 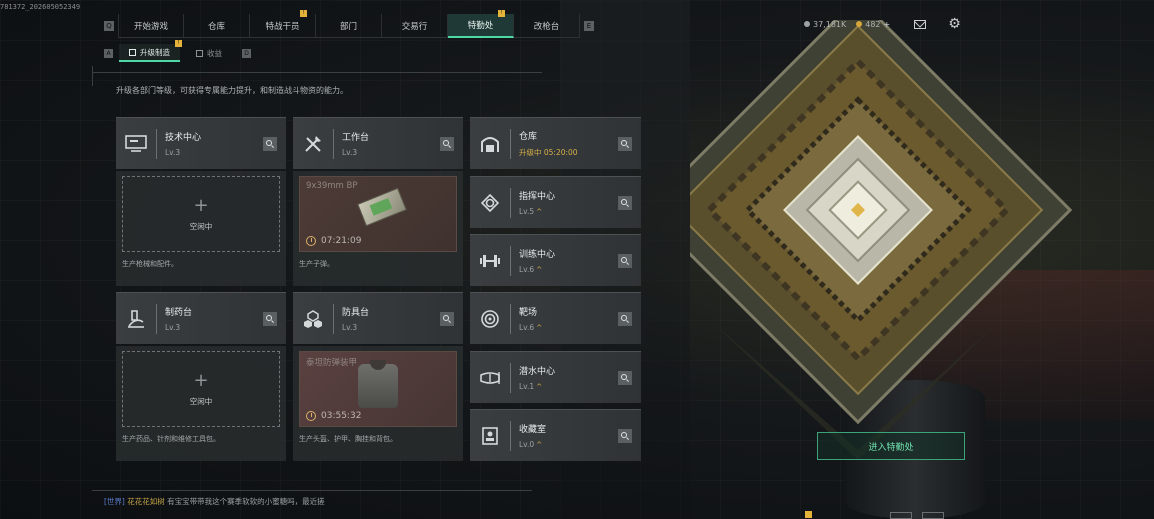 What do you see at coordinates (183, 138) in the screenshot?
I see `facility-name: 技术中心` at bounding box center [183, 138].